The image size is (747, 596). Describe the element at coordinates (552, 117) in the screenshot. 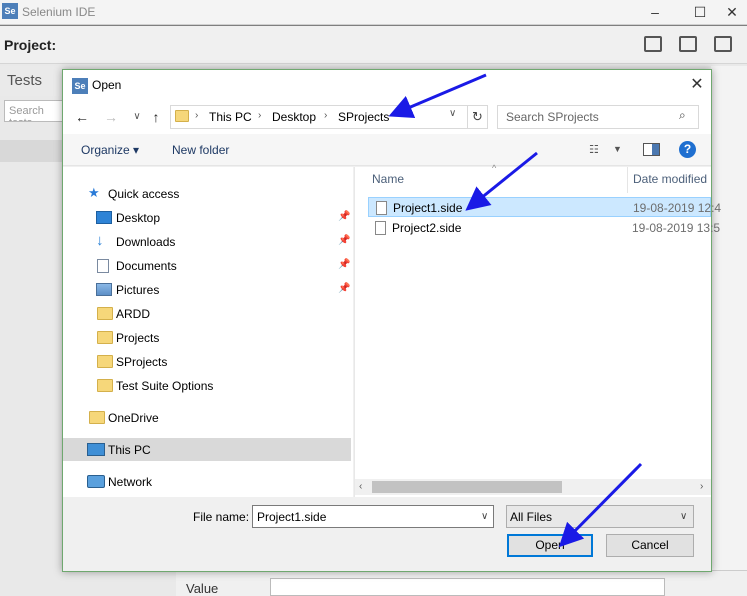

I see `search-placeholder: Search SProjects` at that location.